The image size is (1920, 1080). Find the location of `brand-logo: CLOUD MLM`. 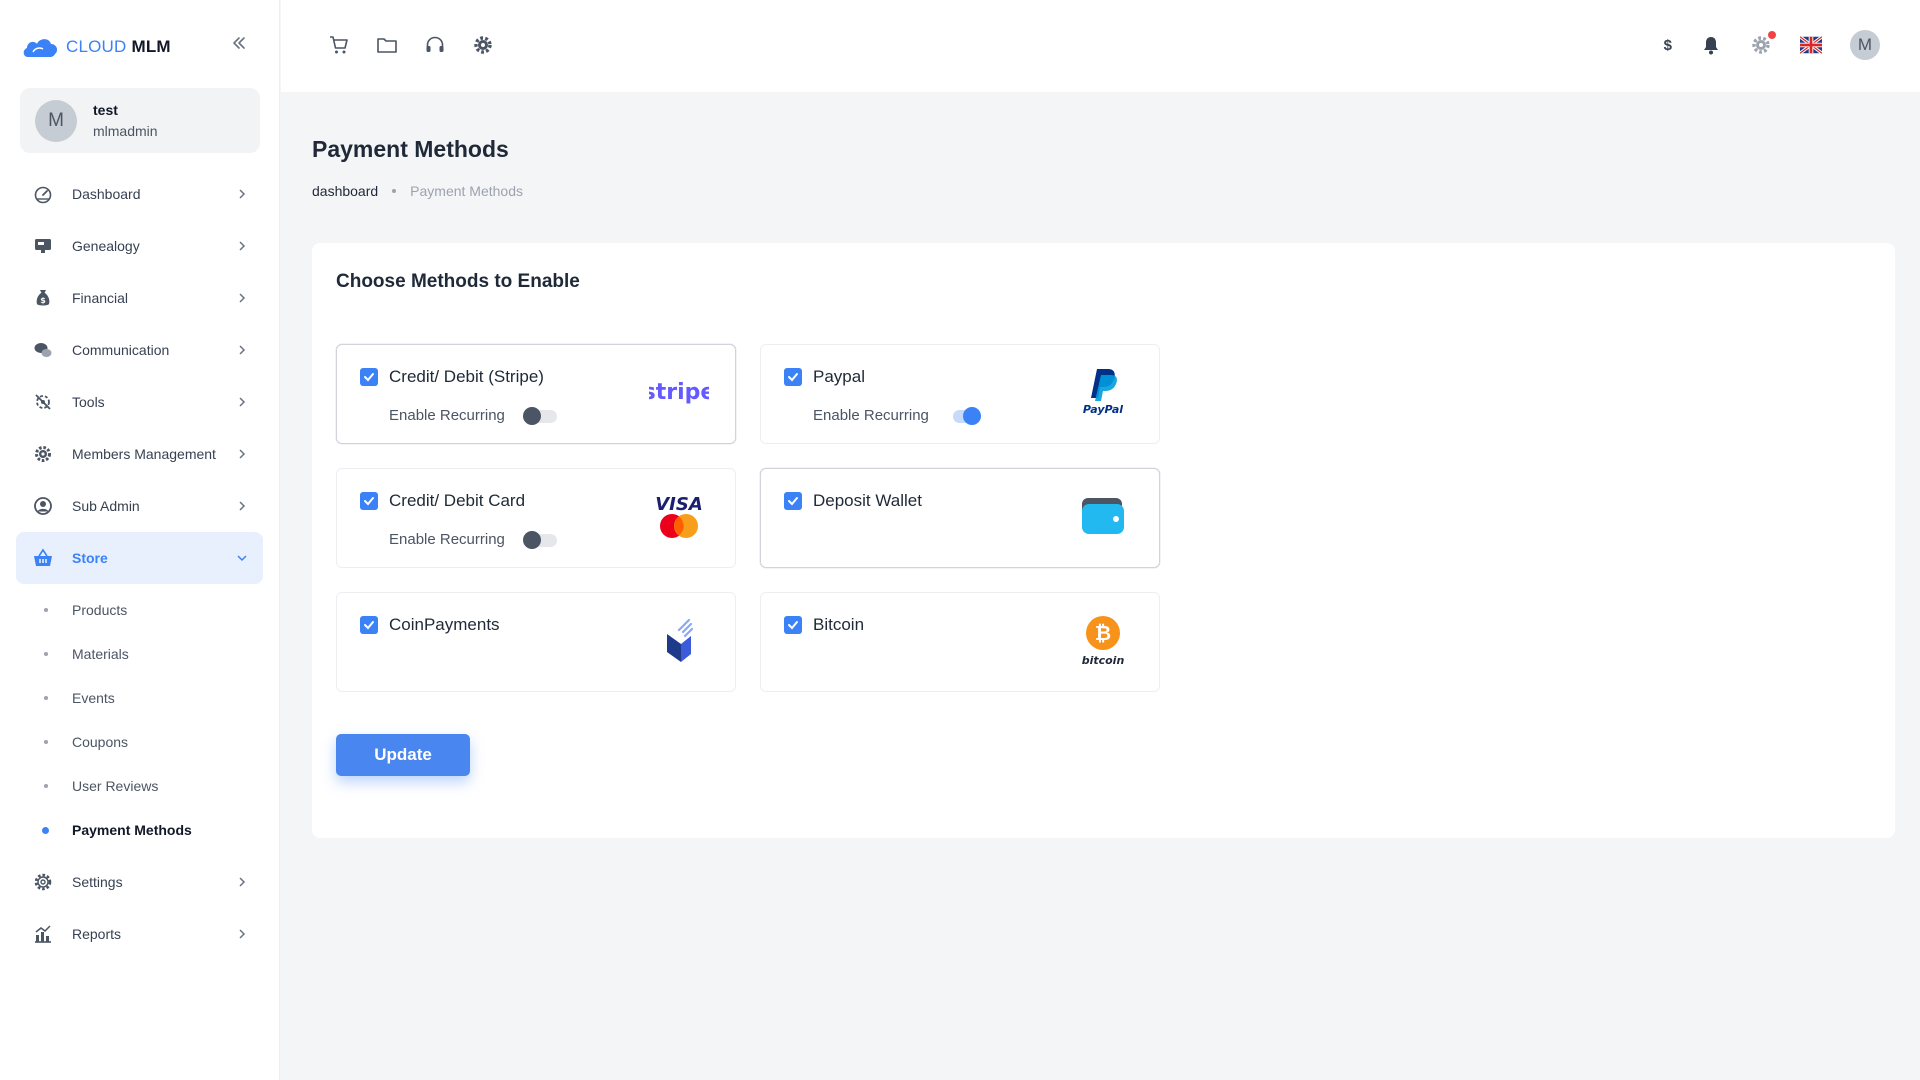

brand-logo: CLOUD MLM is located at coordinates (96, 47).